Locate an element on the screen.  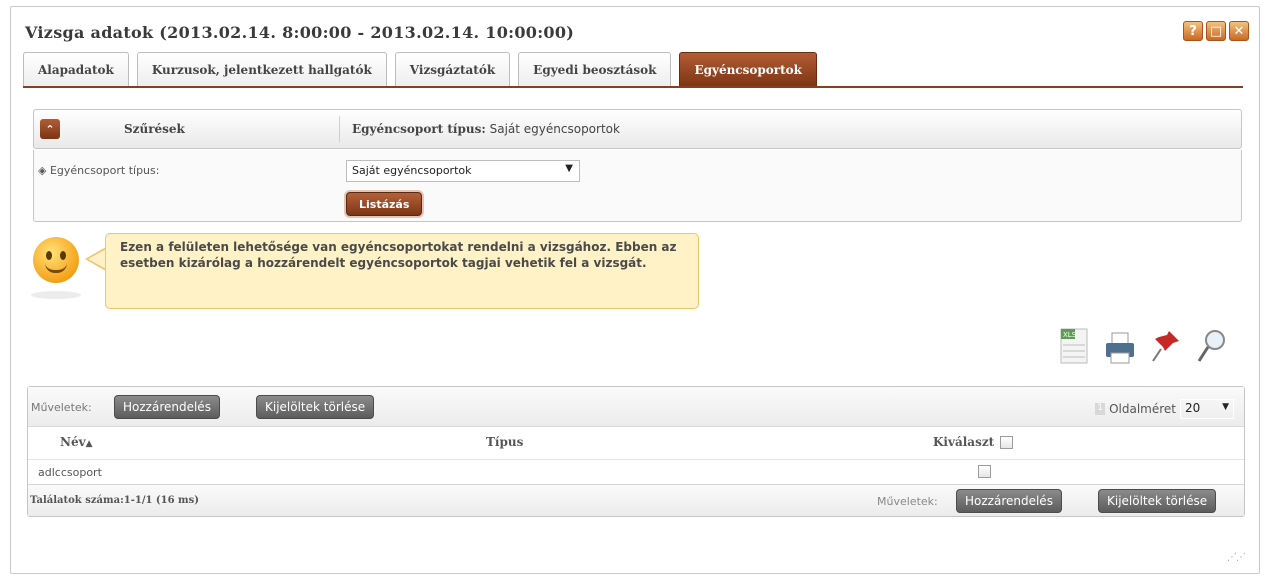
maximize-icon: □ is located at coordinates (1216, 31).